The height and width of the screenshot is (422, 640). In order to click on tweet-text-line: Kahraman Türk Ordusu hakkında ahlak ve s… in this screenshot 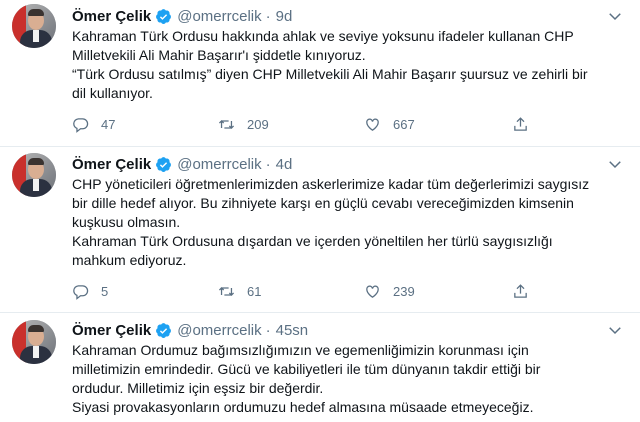, I will do `click(323, 36)`.